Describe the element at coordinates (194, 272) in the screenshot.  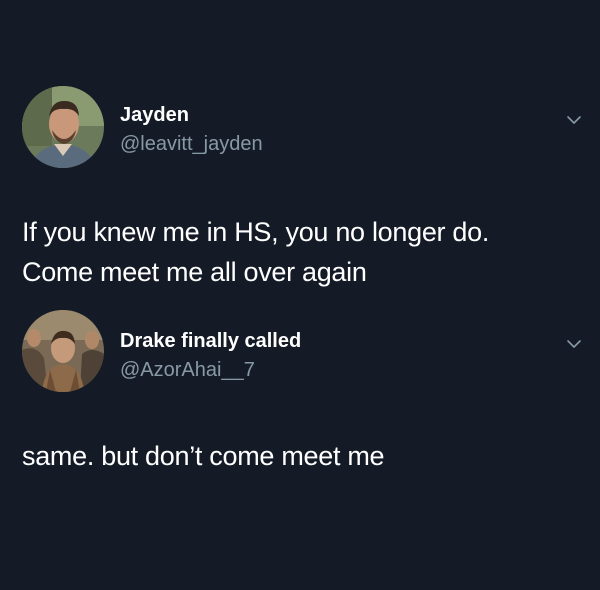
I see `tweet-text-line: Come meet me all over again` at that location.